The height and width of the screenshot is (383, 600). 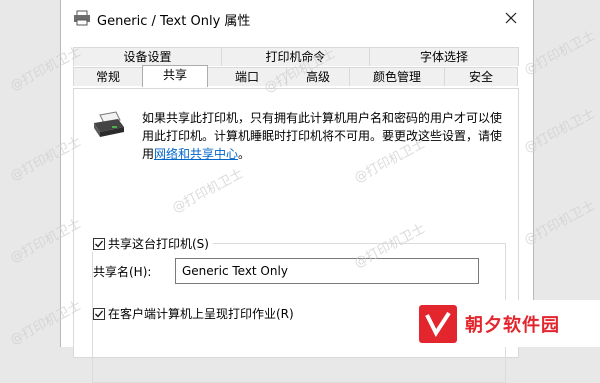 What do you see at coordinates (397, 76) in the screenshot?
I see `tab-color-management: 颜色管理` at bounding box center [397, 76].